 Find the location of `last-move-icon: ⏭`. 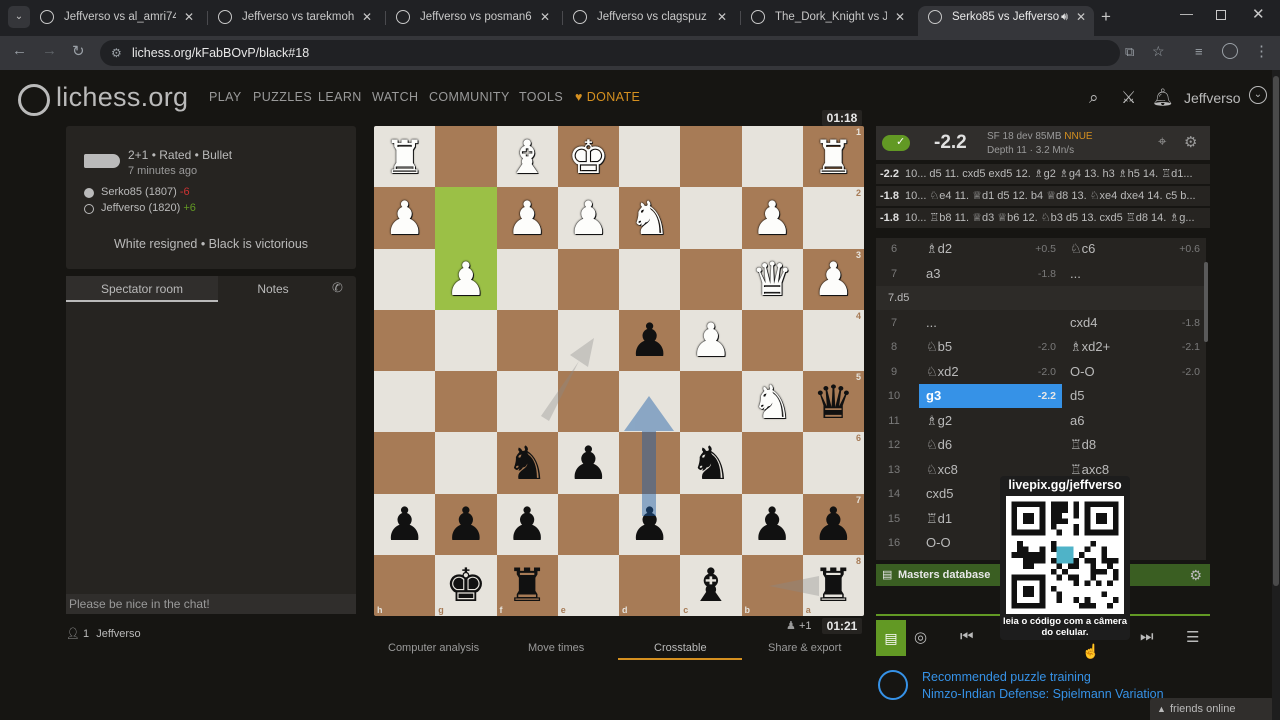

last-move-icon: ⏭ is located at coordinates (1147, 636).